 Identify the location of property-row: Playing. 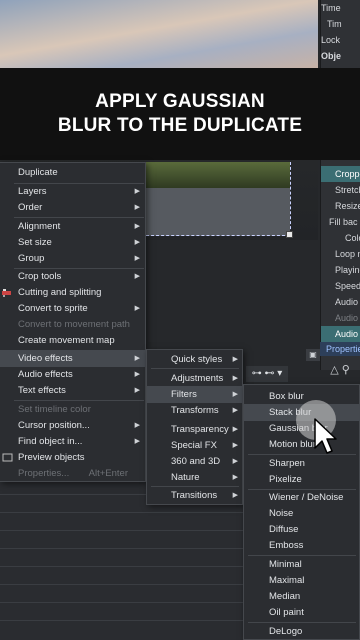
(340, 270).